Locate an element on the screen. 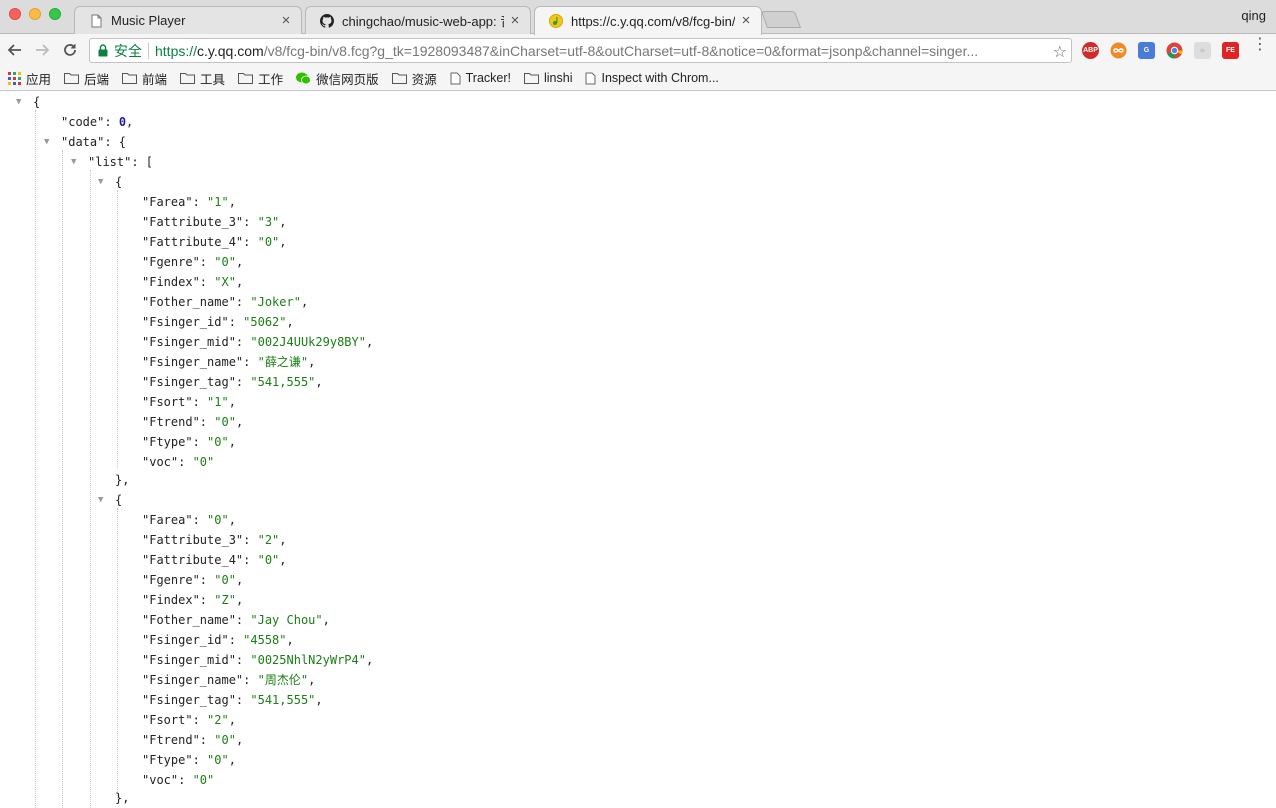 The height and width of the screenshot is (808, 1276). back-button is located at coordinates (15, 50).